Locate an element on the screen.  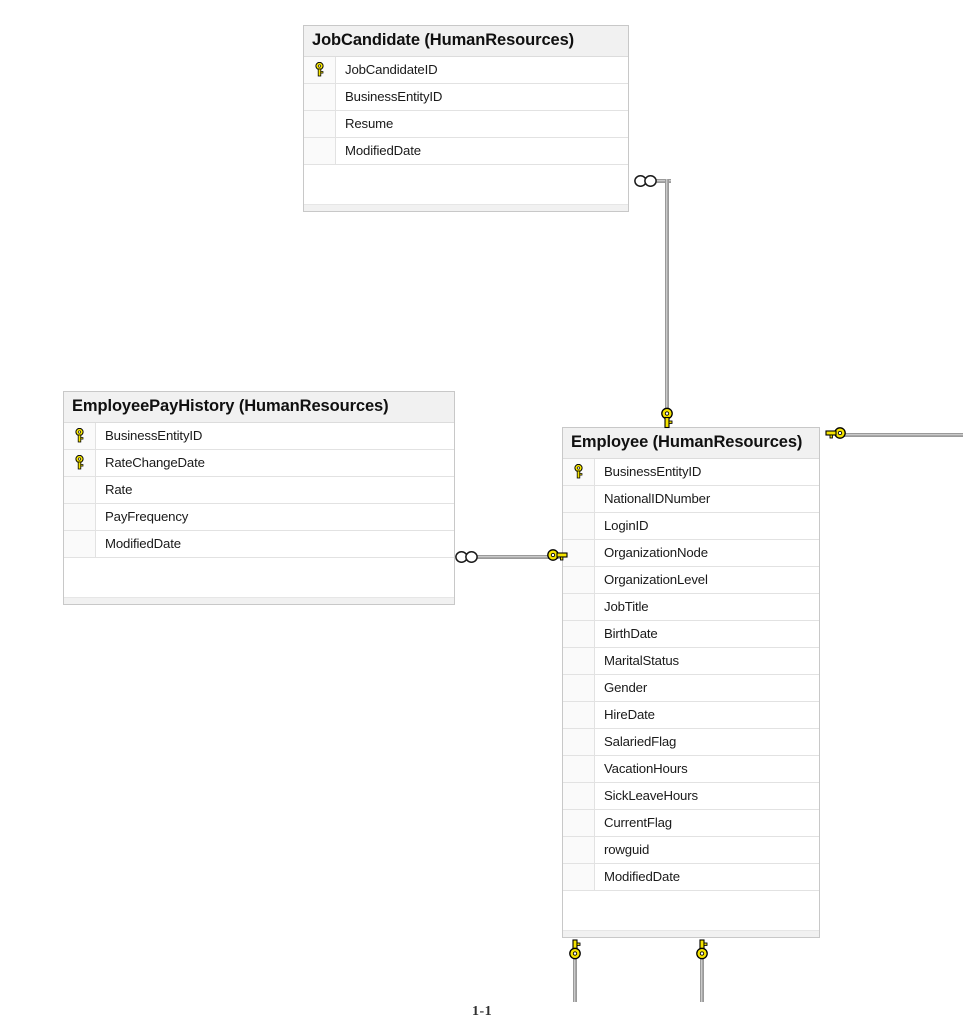
one-cardinality-key-icon-employee-right is located at coordinates (835, 433).